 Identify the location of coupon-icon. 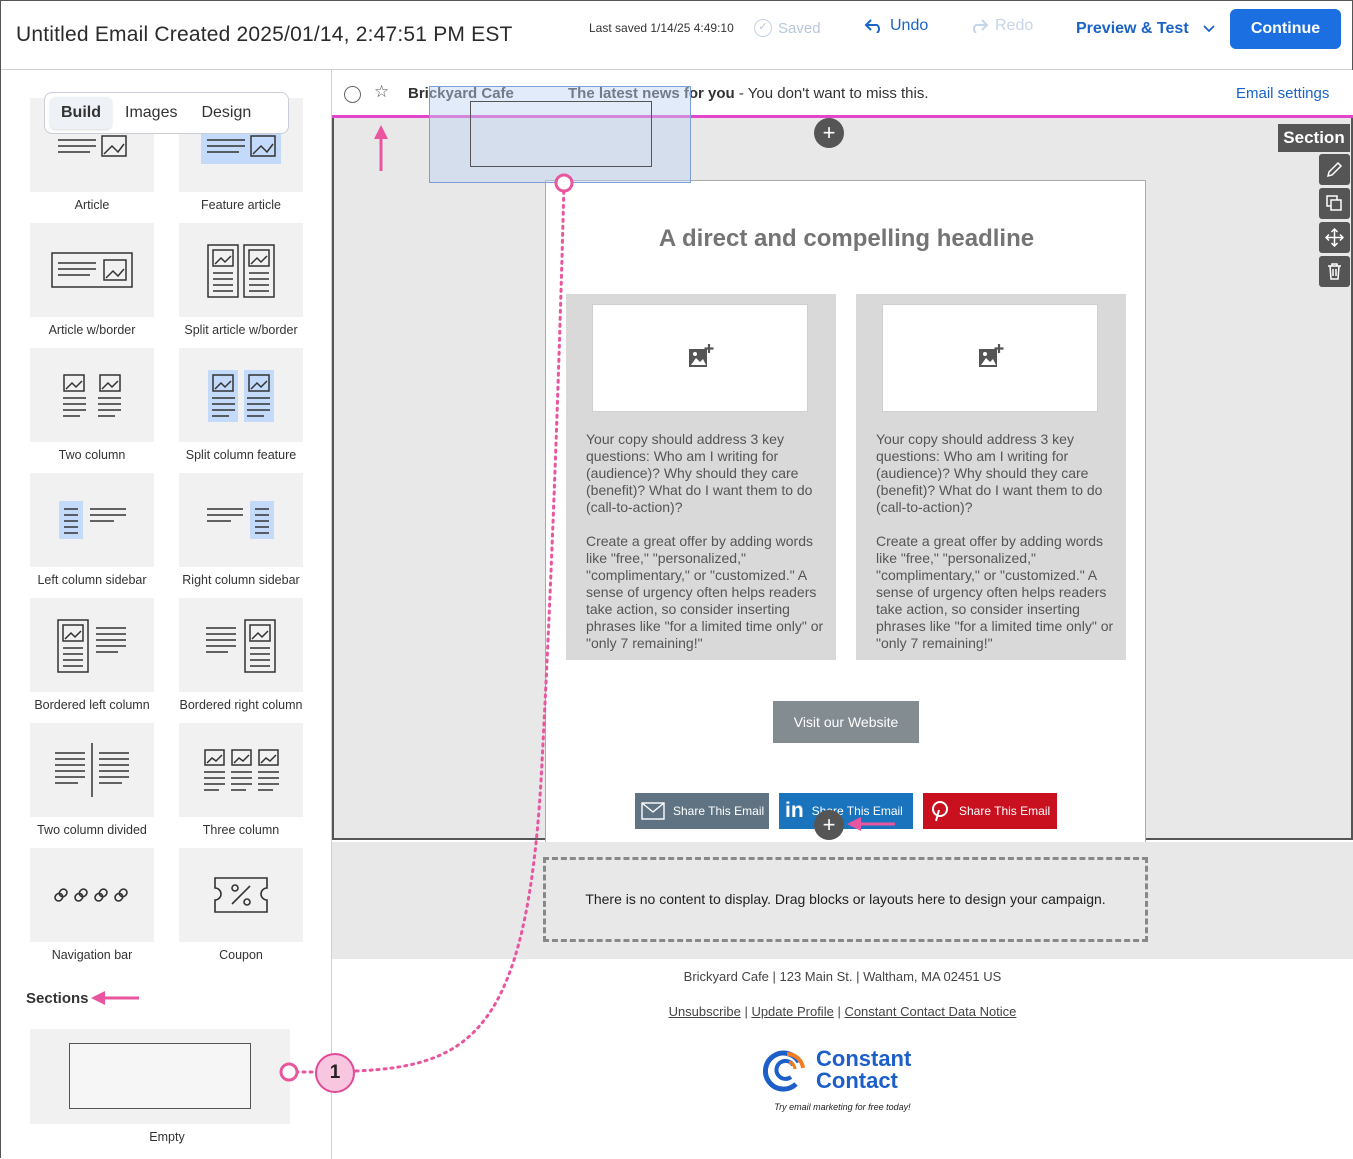
(241, 895).